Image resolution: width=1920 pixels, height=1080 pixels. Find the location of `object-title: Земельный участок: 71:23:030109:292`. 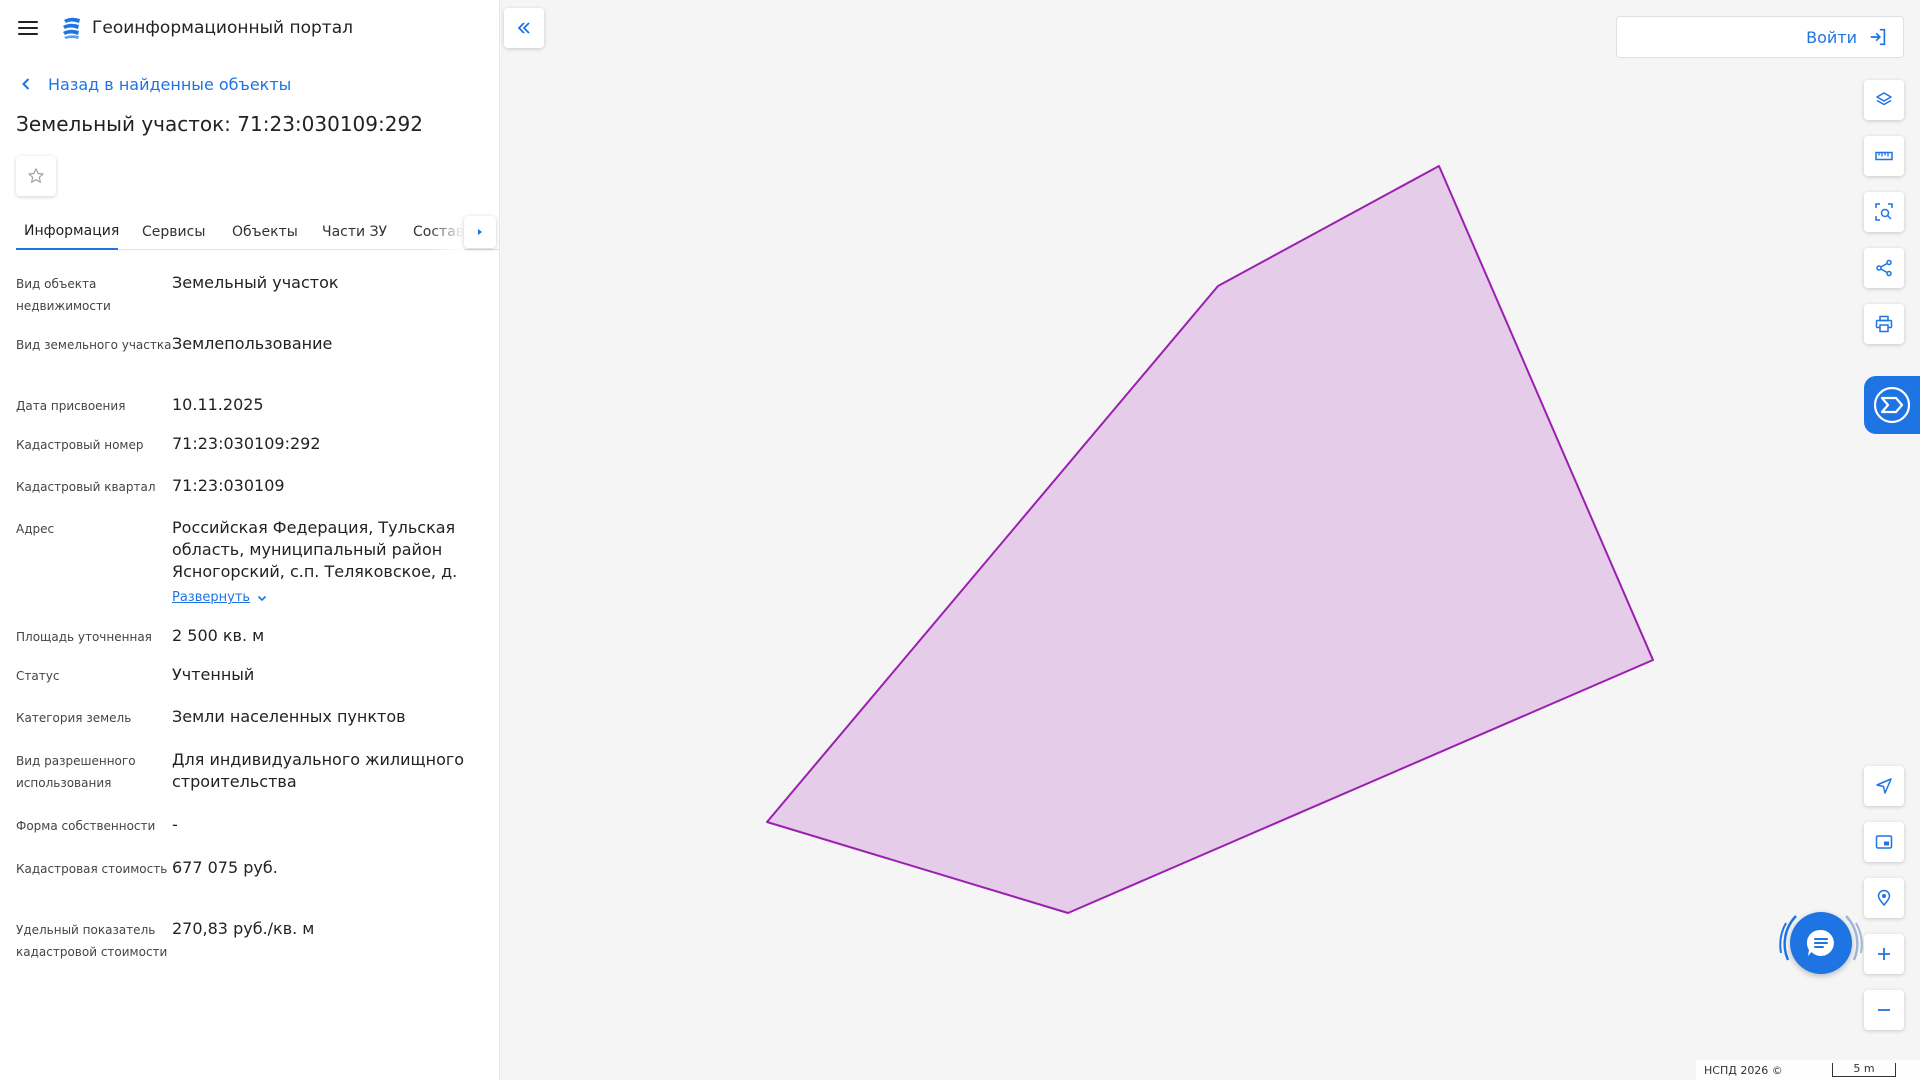

object-title: Земельный участок: 71:23:030109:292 is located at coordinates (219, 124).